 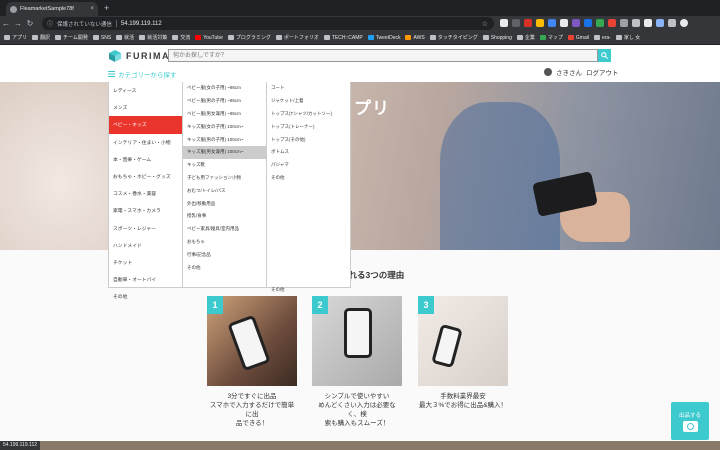 What do you see at coordinates (224, 152) in the screenshot?
I see `category-item: キッズ服(男女兼用) 100cm~` at bounding box center [224, 152].